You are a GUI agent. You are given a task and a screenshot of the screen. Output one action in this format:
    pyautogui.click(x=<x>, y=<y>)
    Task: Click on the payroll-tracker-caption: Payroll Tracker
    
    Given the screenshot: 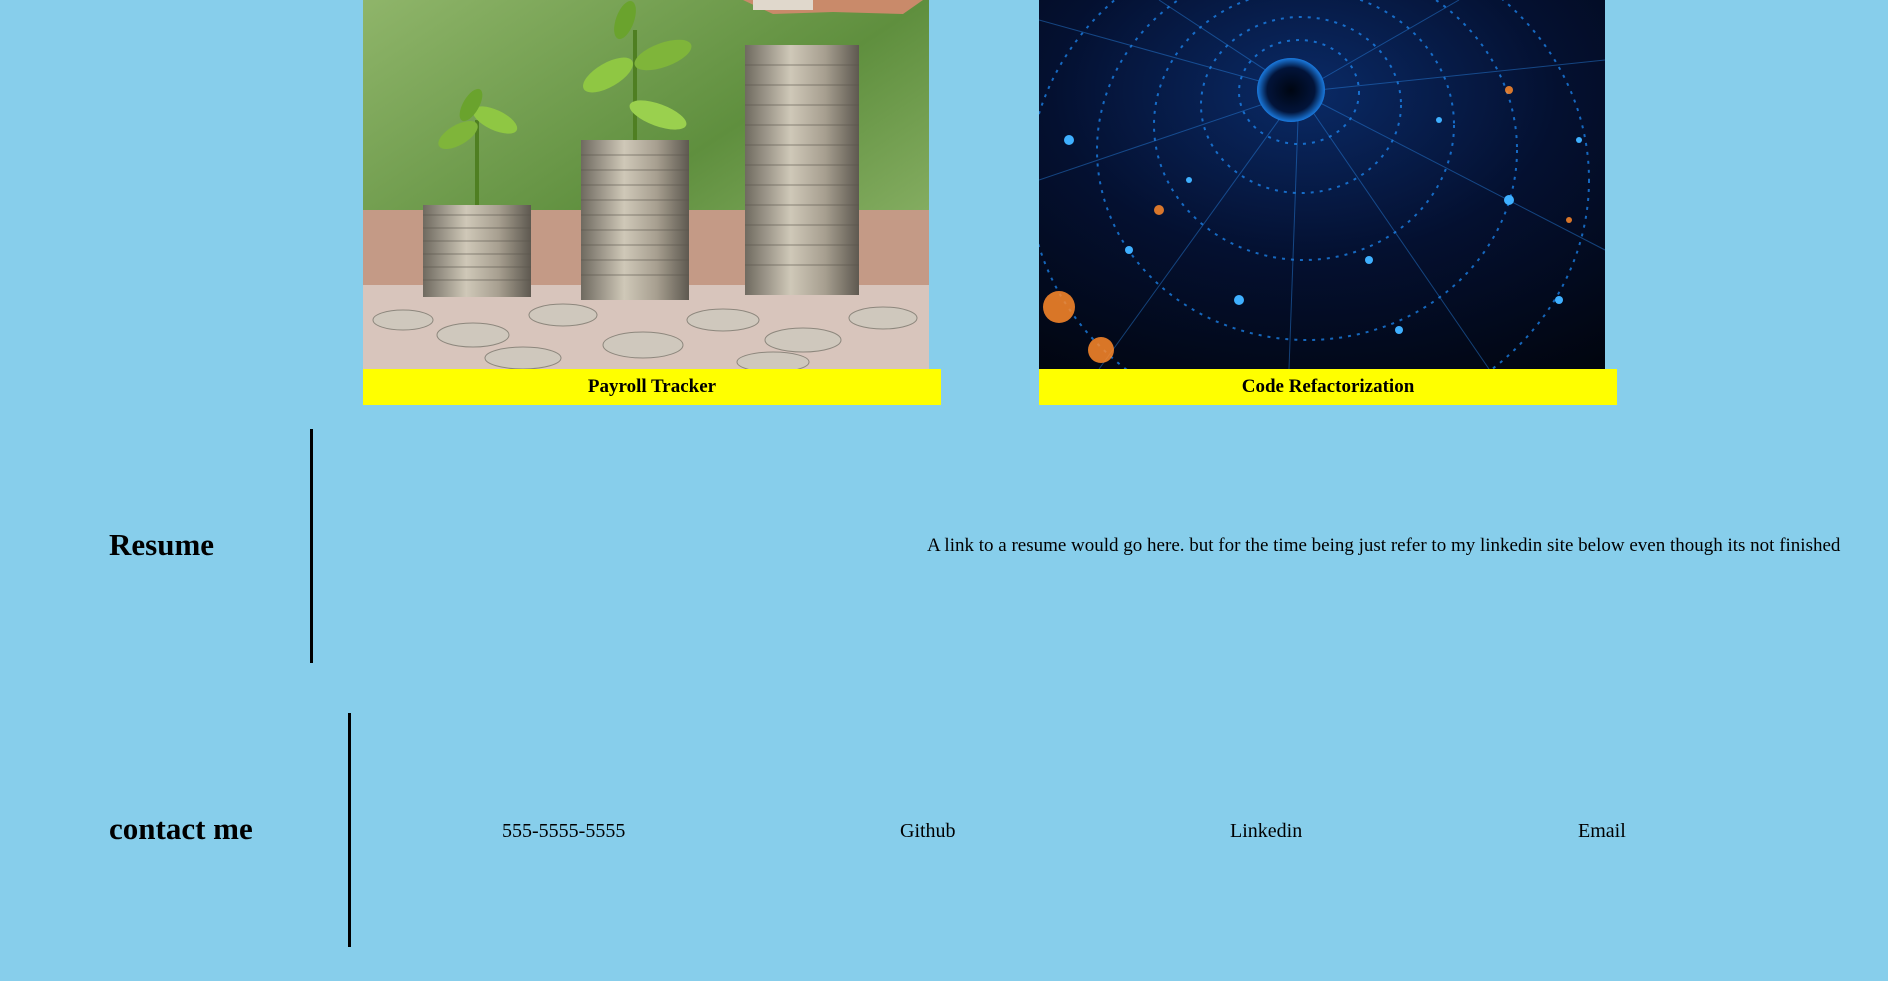 What is the action you would take?
    pyautogui.click(x=652, y=387)
    